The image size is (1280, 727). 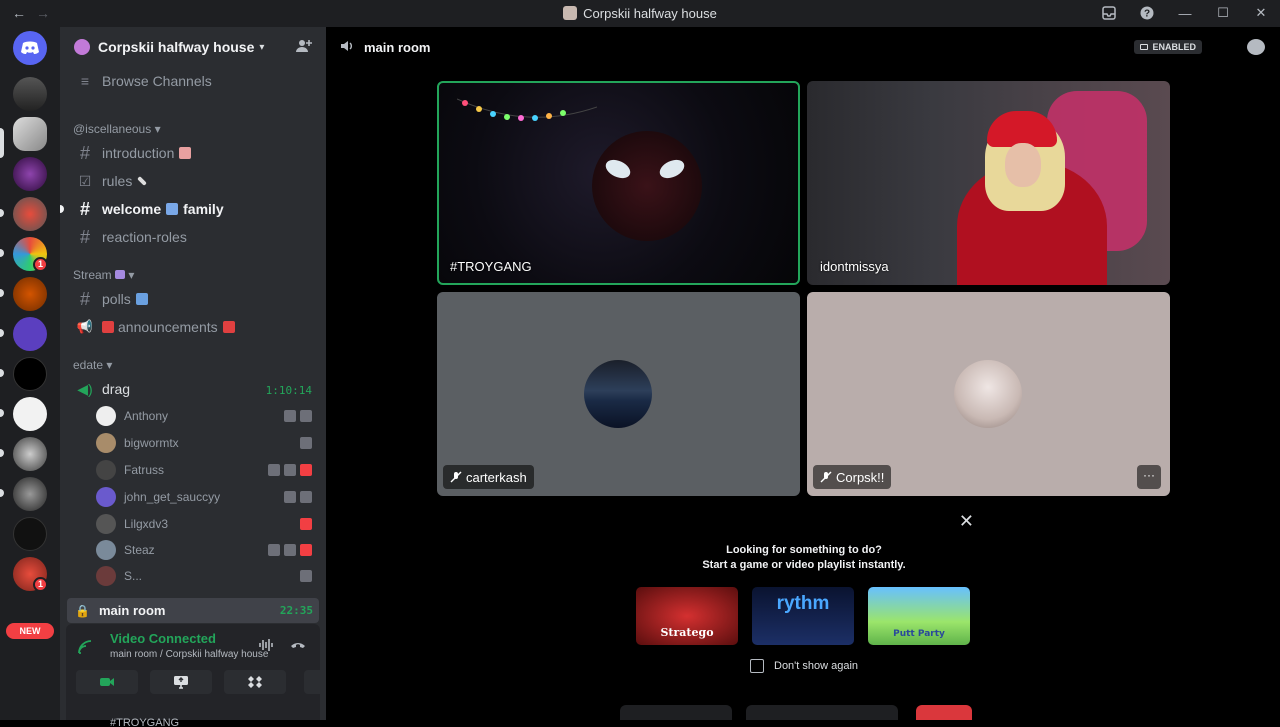 What do you see at coordinates (30, 174) in the screenshot?
I see `server-icon-purple` at bounding box center [30, 174].